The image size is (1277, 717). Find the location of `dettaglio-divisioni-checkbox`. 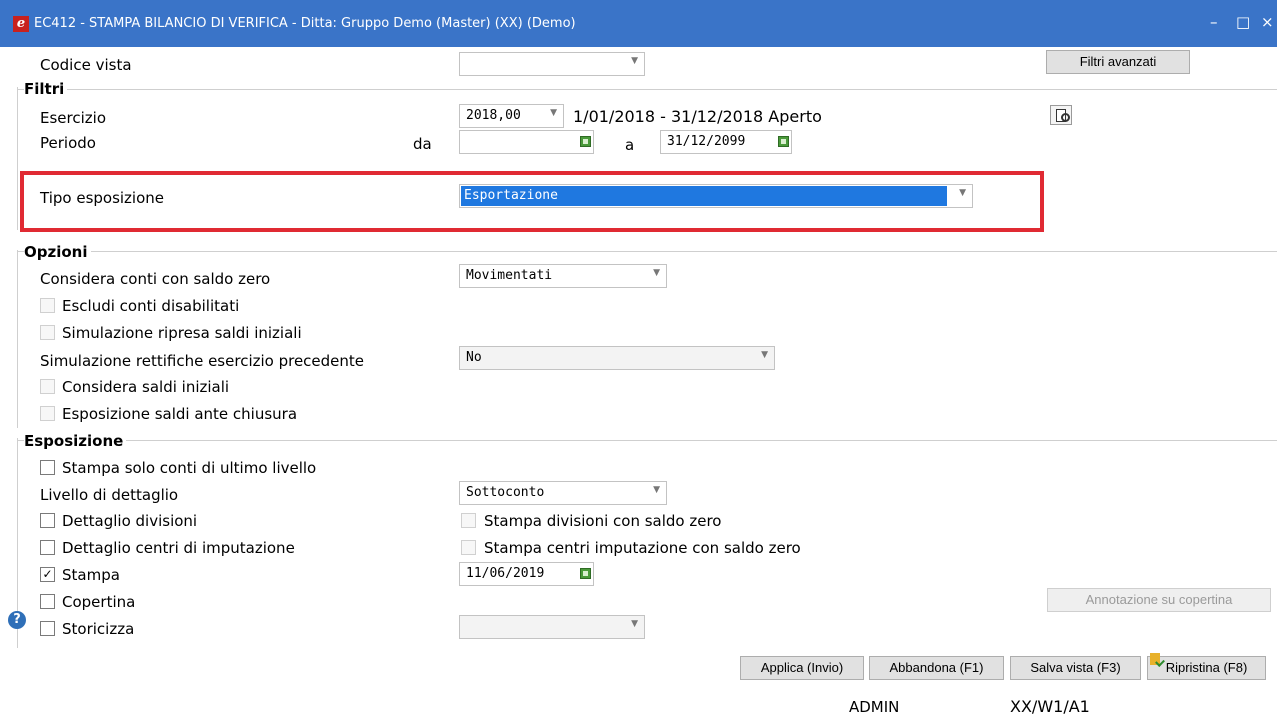

dettaglio-divisioni-checkbox is located at coordinates (47, 520).